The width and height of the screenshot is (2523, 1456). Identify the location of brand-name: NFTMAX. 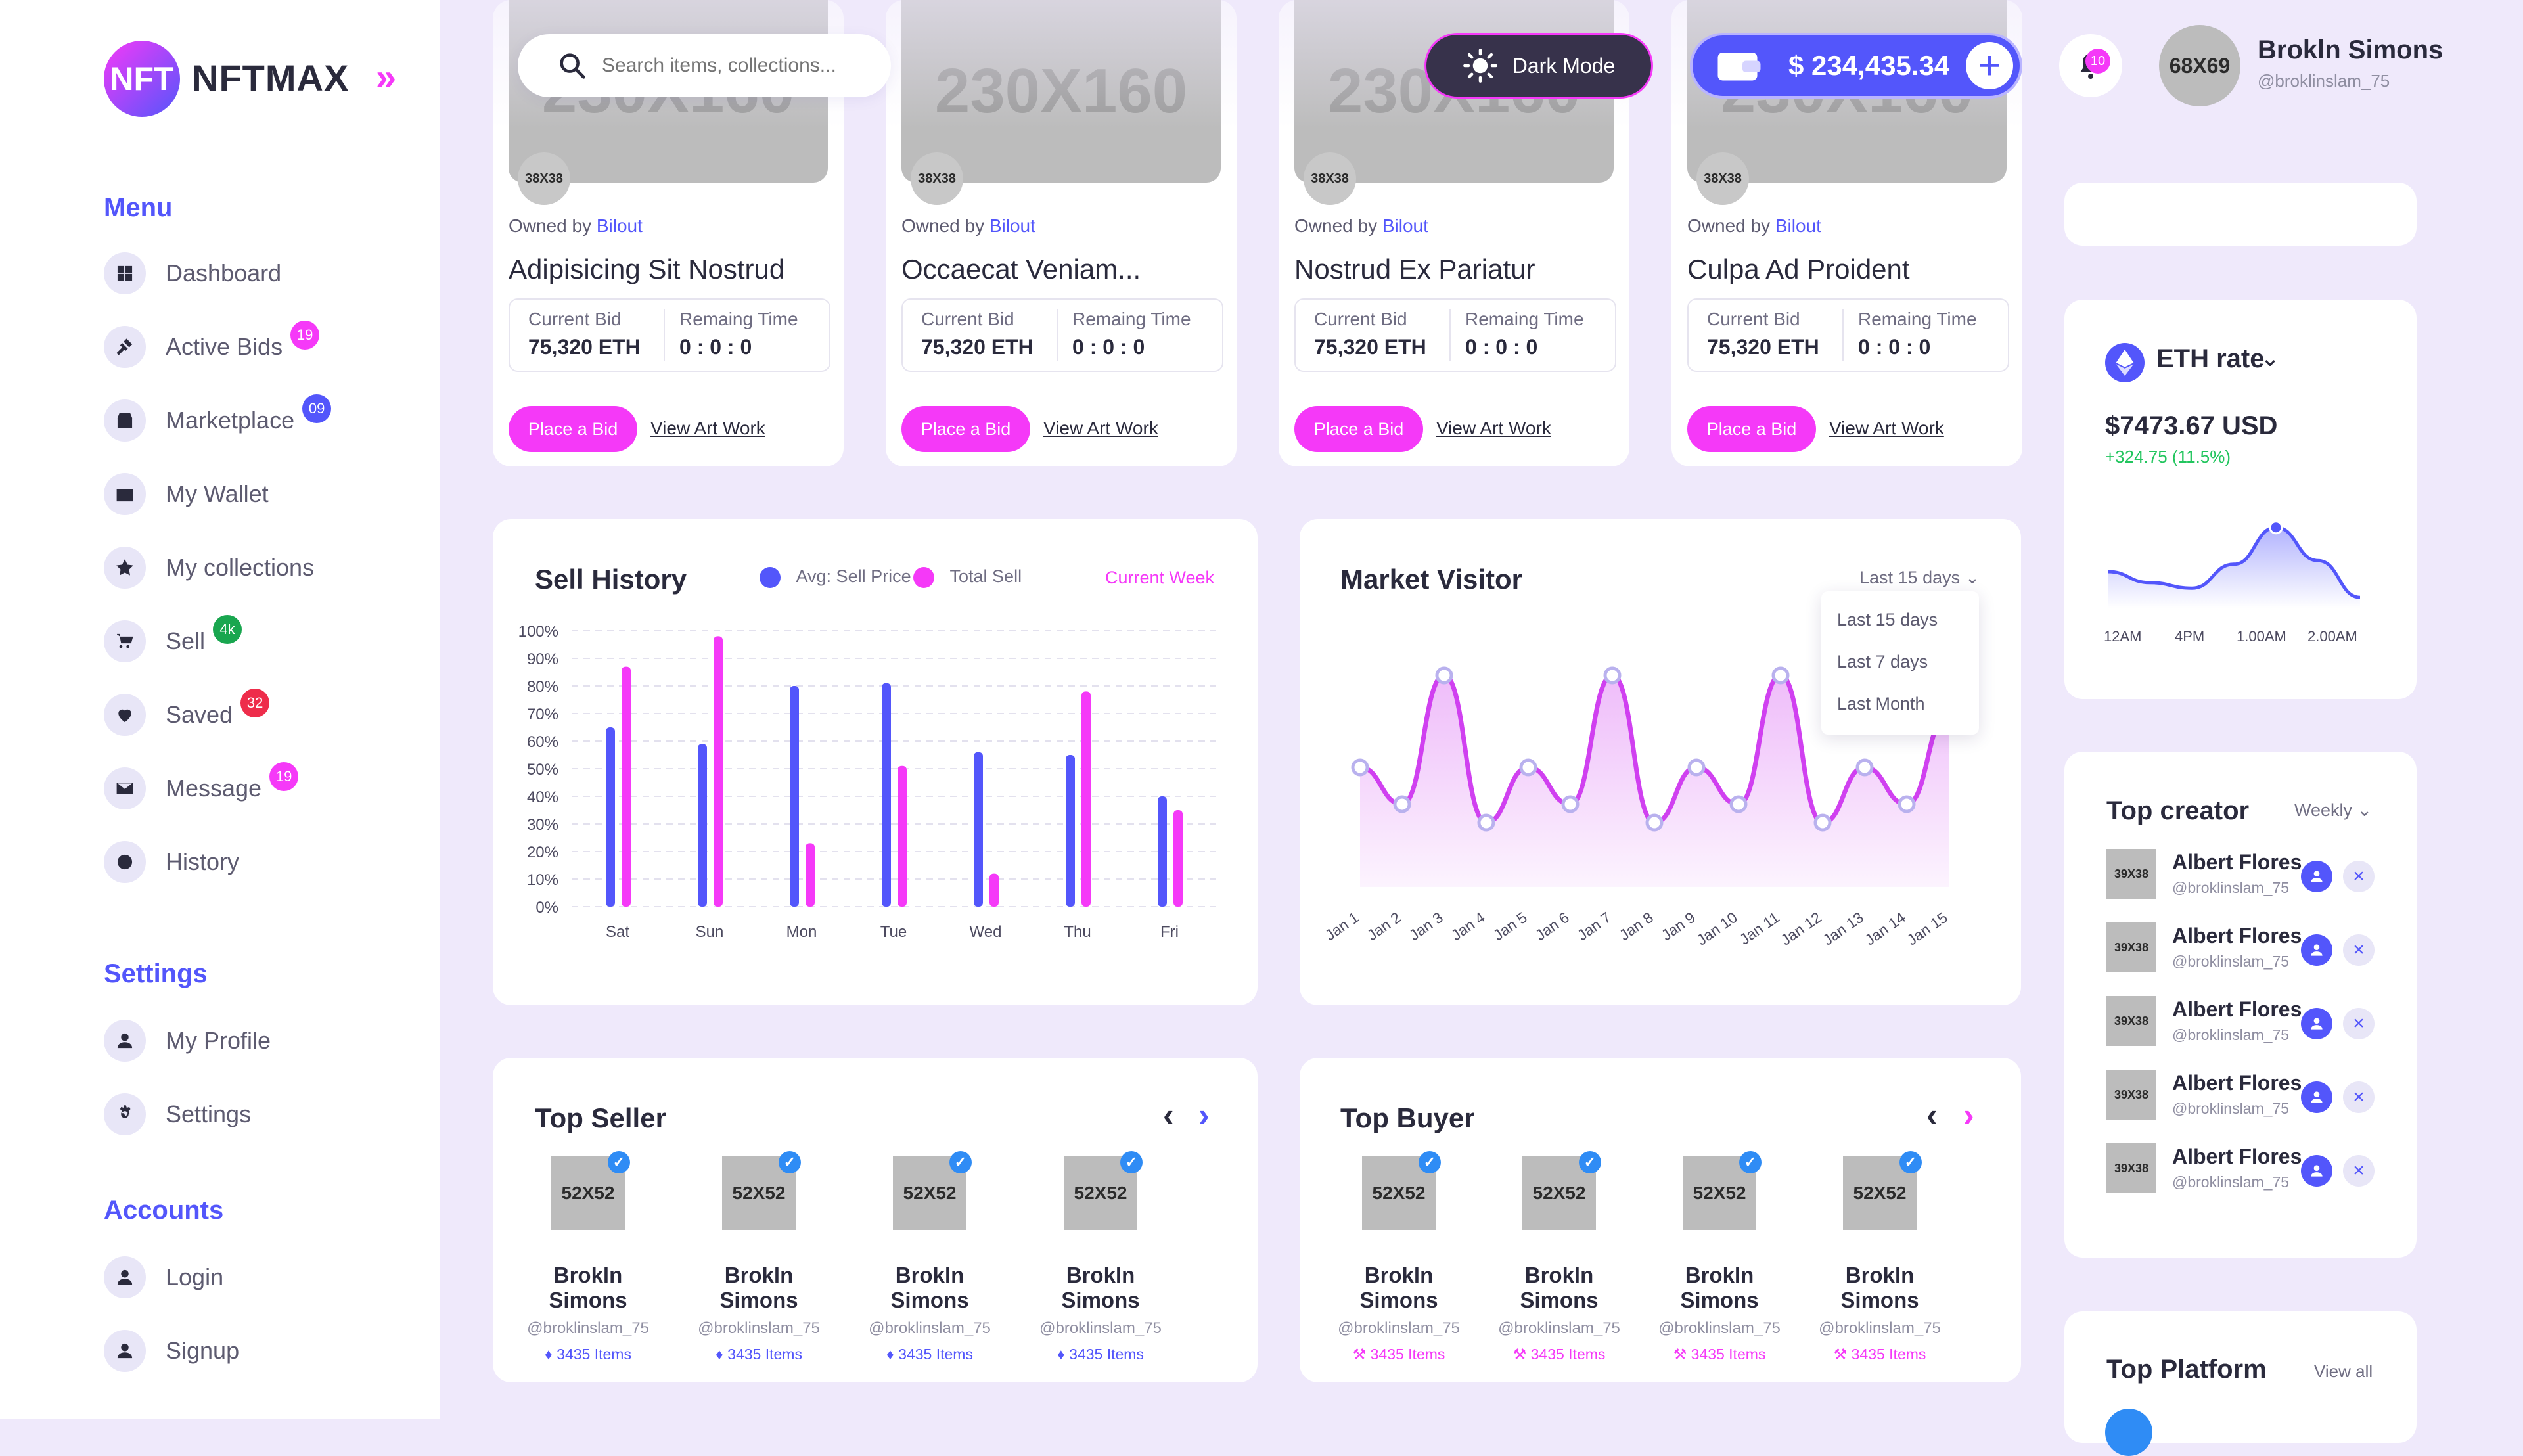
(270, 78).